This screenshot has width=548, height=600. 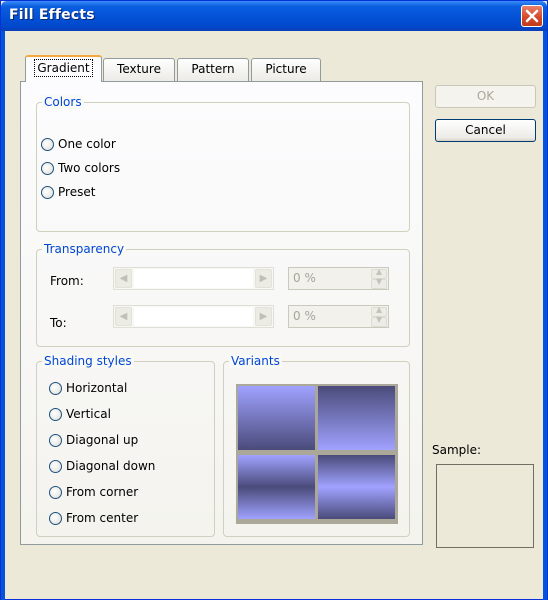 What do you see at coordinates (338, 316) in the screenshot?
I see `to-spin-box: 0 % ▲ ▼` at bounding box center [338, 316].